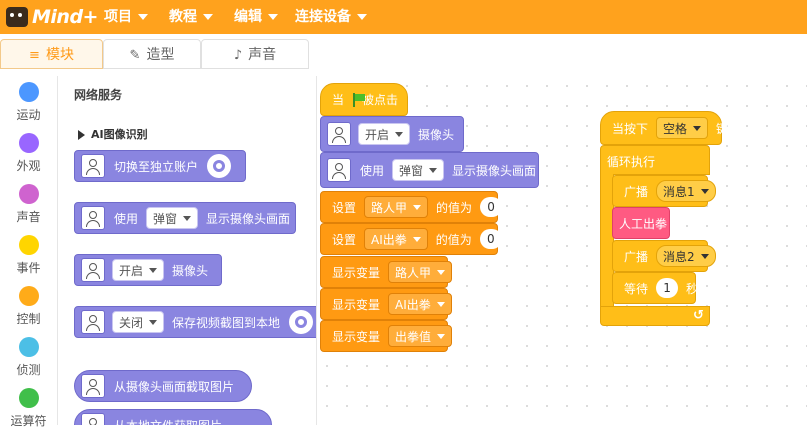  What do you see at coordinates (631, 162) in the screenshot?
I see `block-text: 循环执行` at bounding box center [631, 162].